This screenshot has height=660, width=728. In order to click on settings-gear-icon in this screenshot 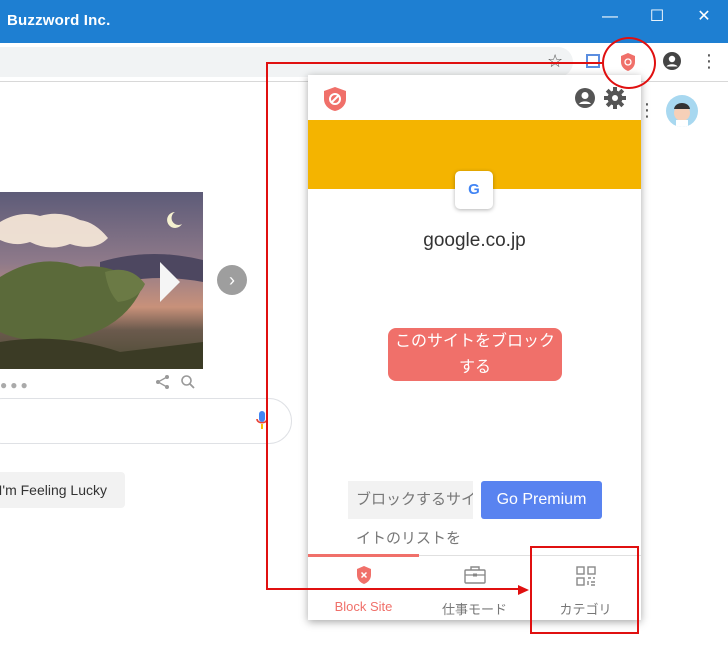, I will do `click(615, 100)`.